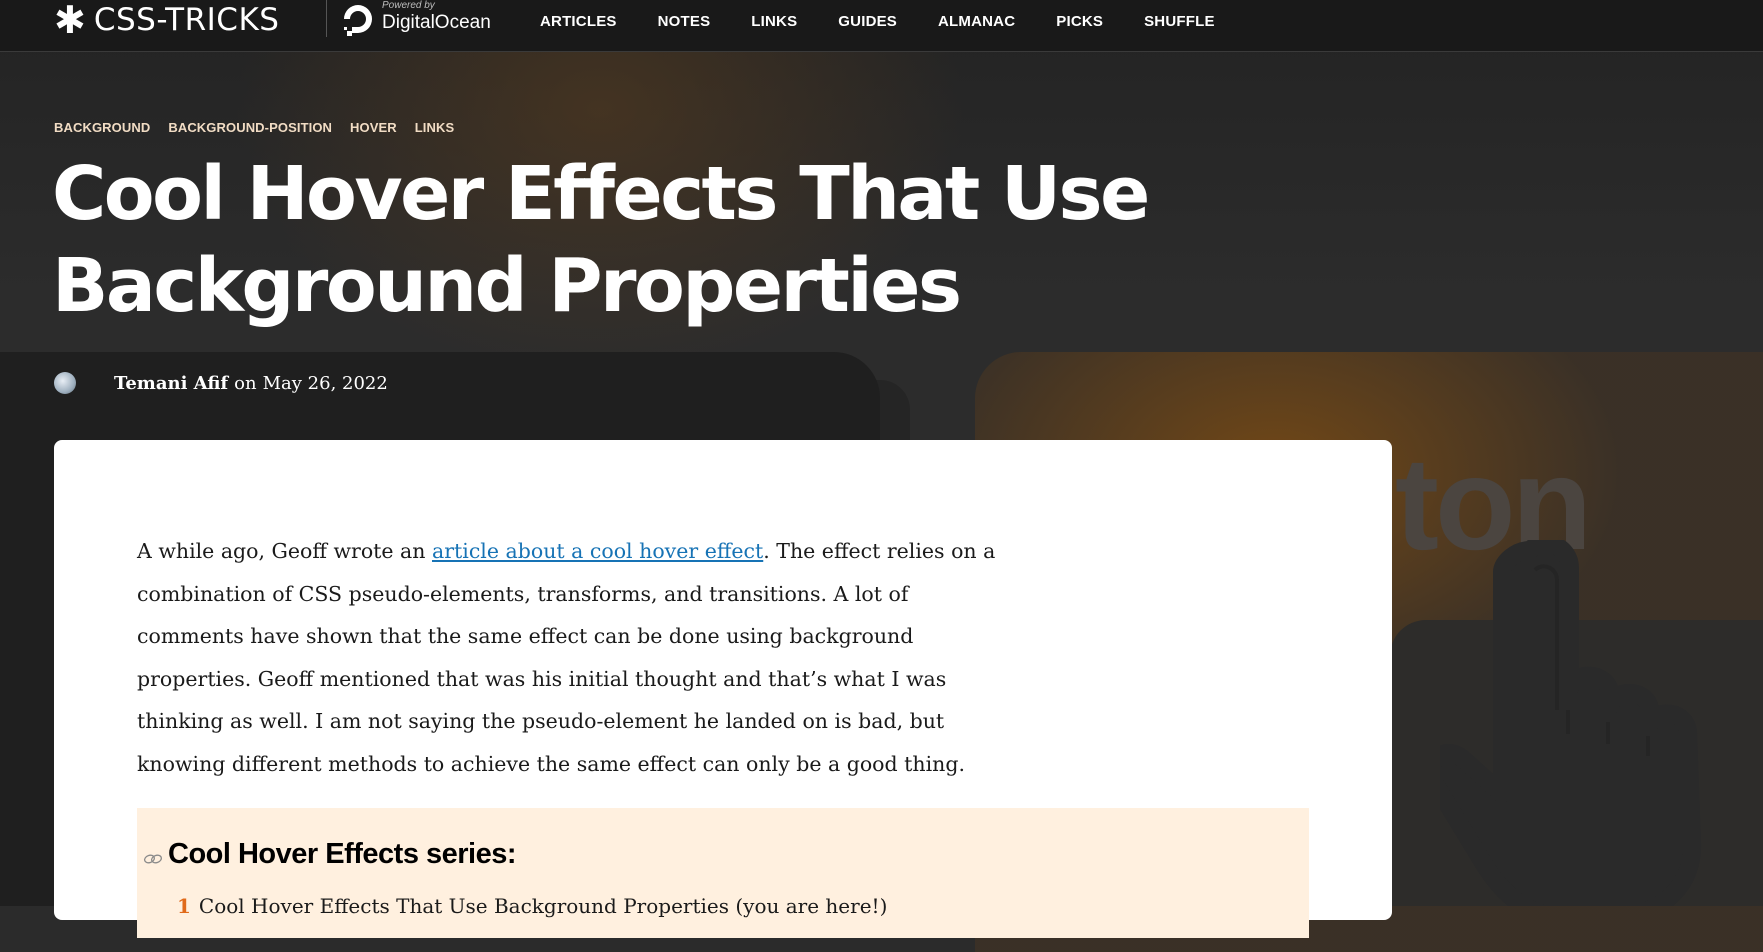  I want to click on author-name-link: Temani Afif, so click(171, 383).